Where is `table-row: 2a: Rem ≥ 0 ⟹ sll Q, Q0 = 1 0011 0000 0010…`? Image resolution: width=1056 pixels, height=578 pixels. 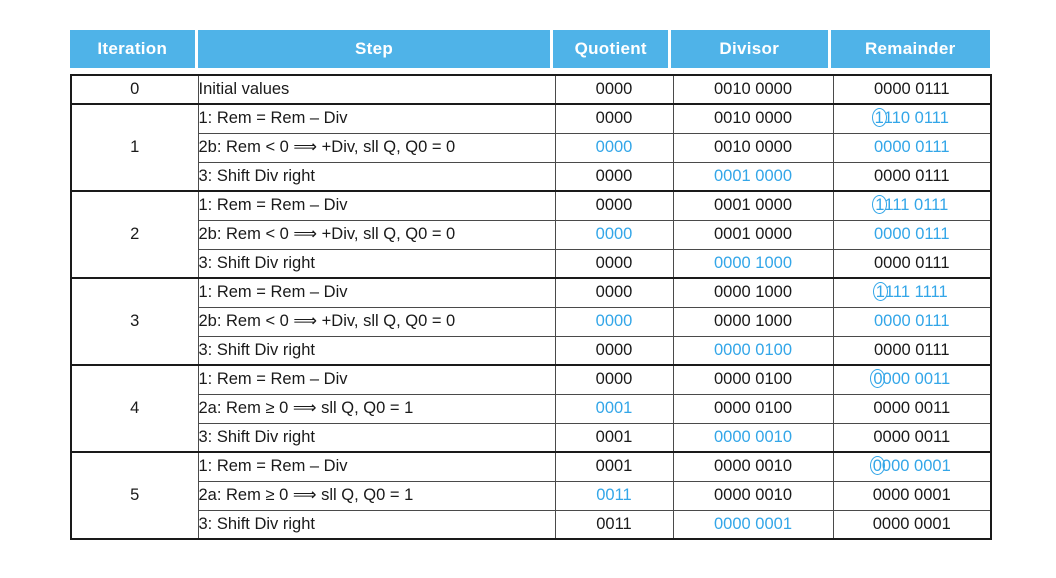
table-row: 2a: Rem ≥ 0 ⟹ sll Q, Q0 = 1 0011 0000 0010… is located at coordinates (531, 495).